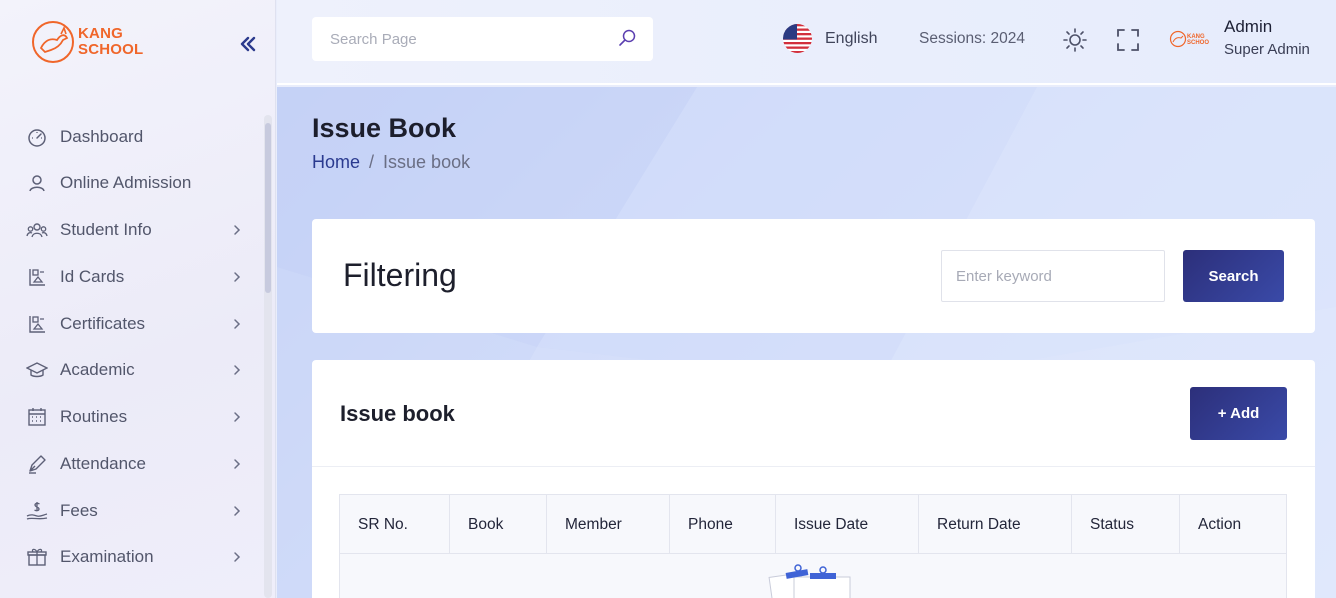 This screenshot has width=1336, height=598. I want to click on brand-name: KANG SCHOOL, so click(110, 42).